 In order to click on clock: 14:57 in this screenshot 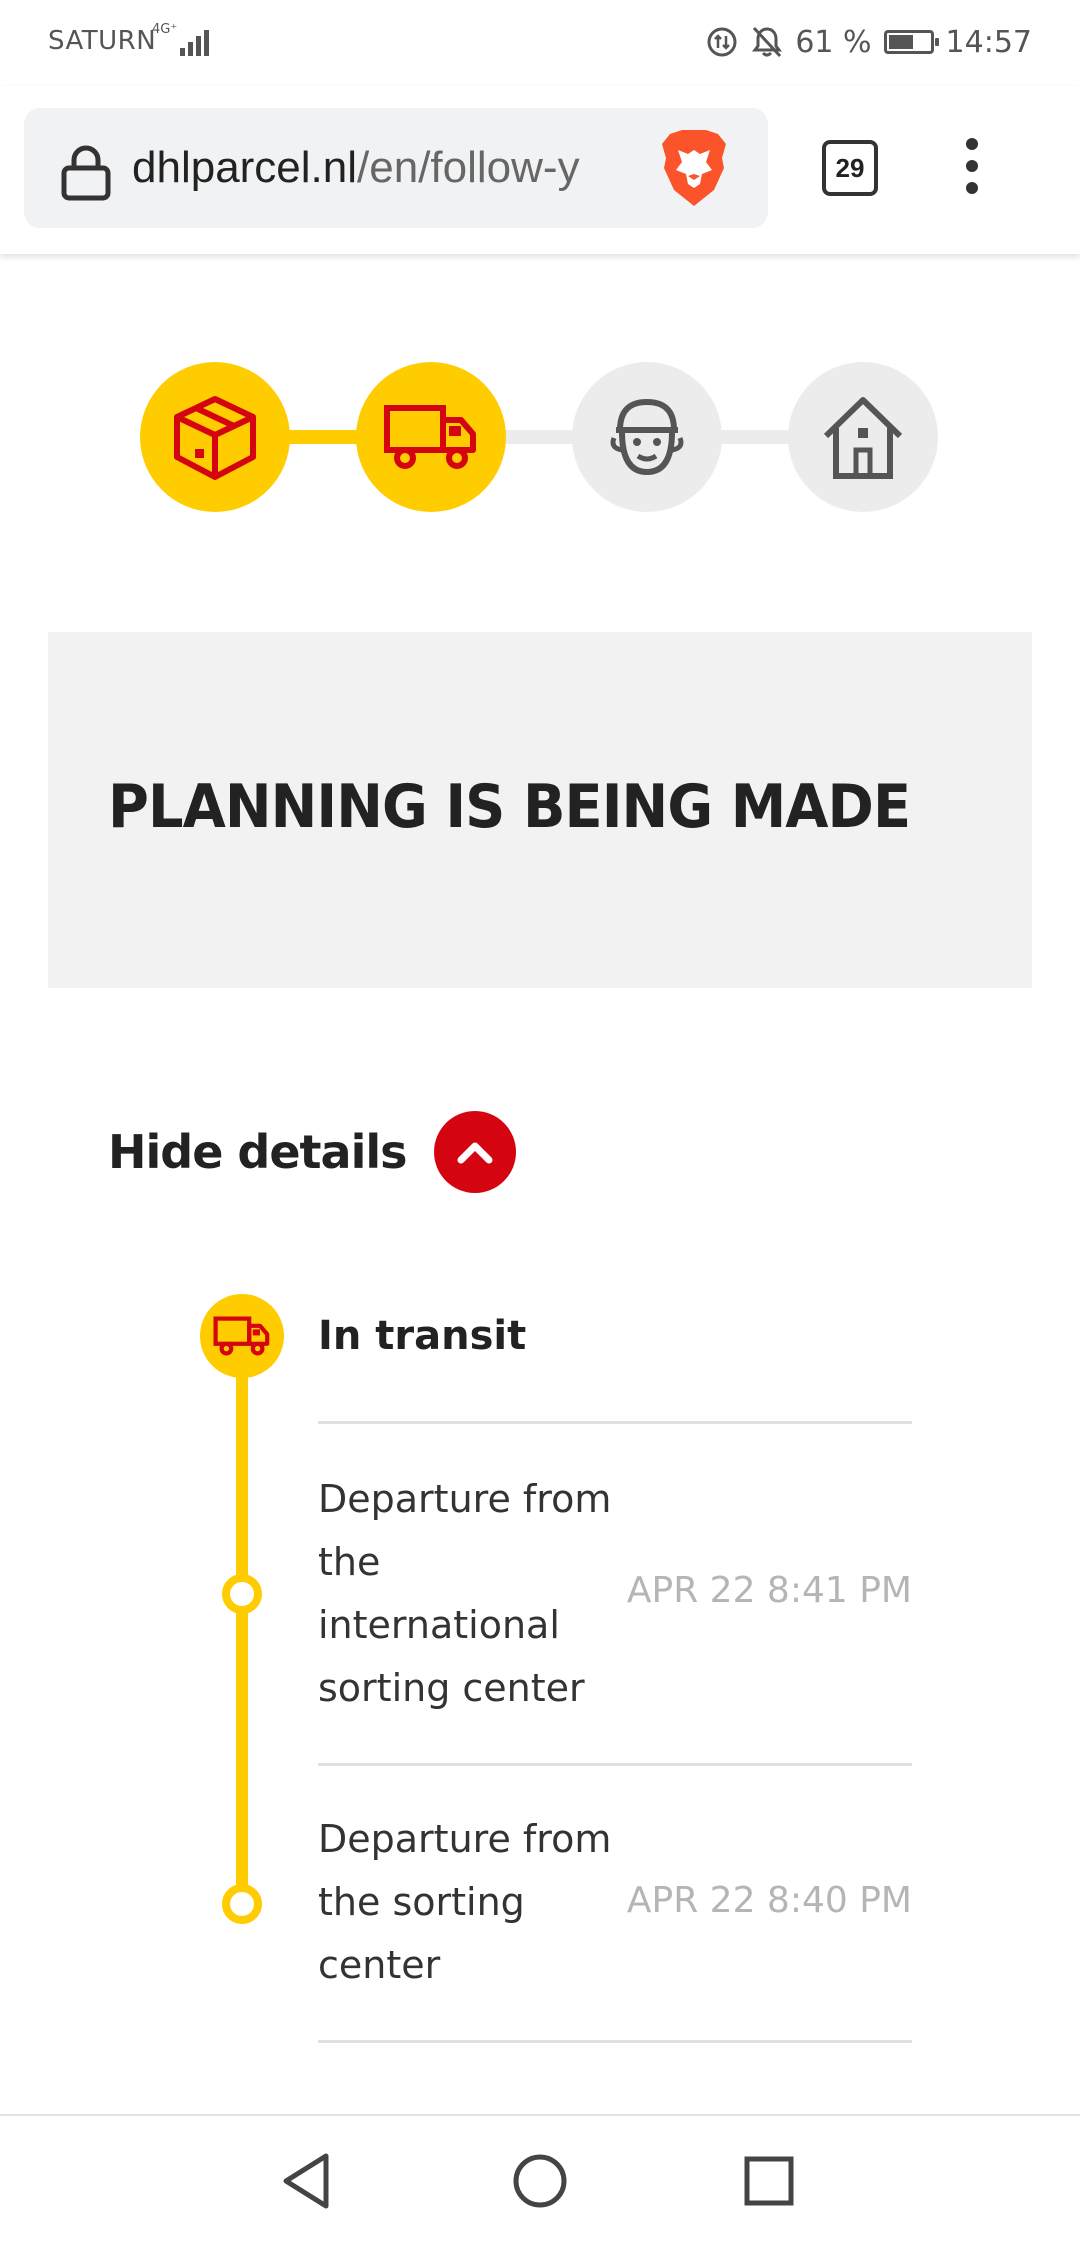, I will do `click(988, 42)`.